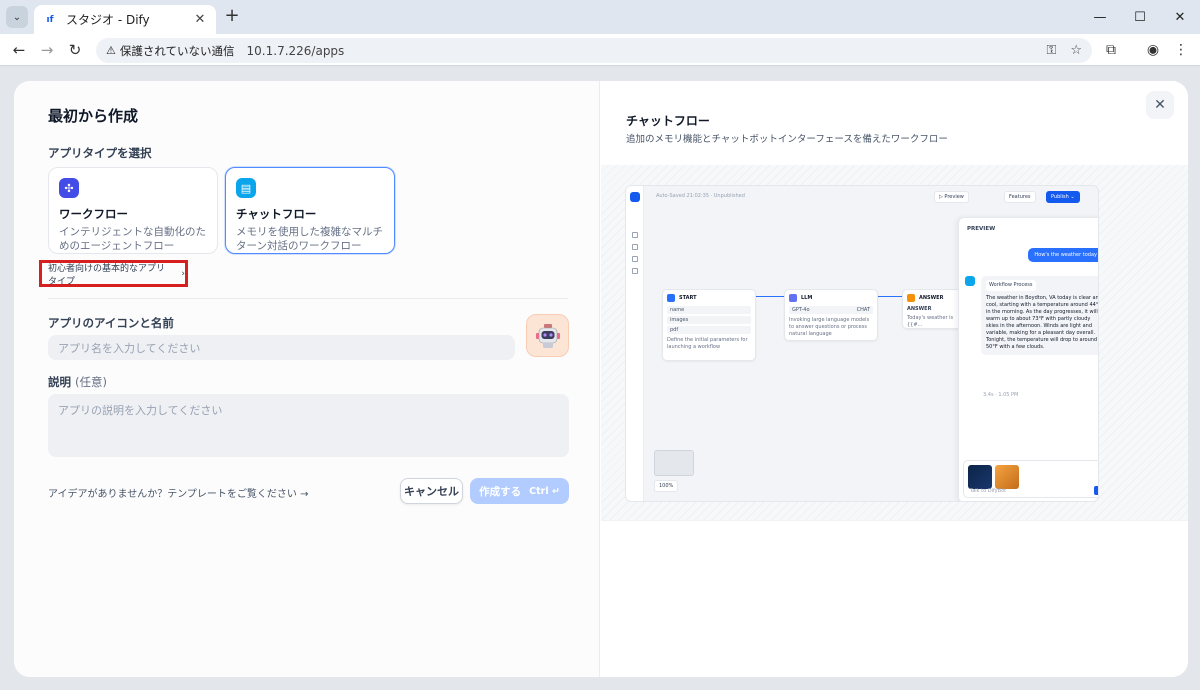  What do you see at coordinates (1181, 50) in the screenshot?
I see `menu-kebab-icon: ⋮` at bounding box center [1181, 50].